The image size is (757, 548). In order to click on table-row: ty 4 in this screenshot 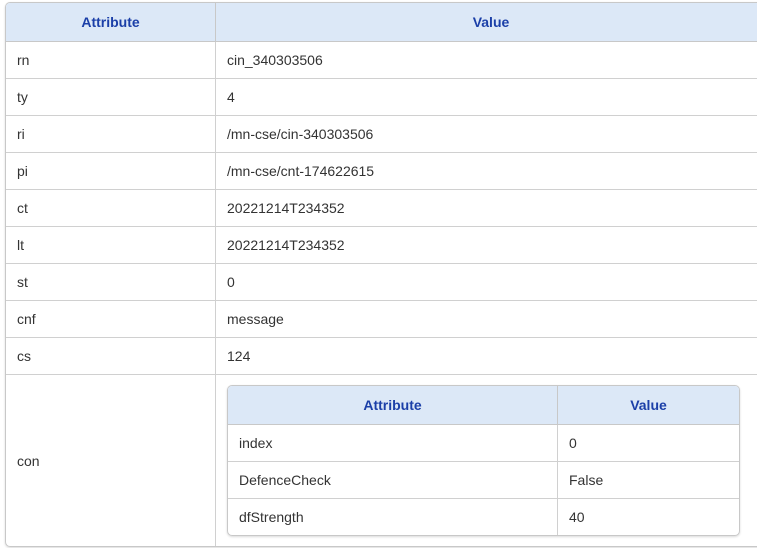, I will do `click(381, 97)`.